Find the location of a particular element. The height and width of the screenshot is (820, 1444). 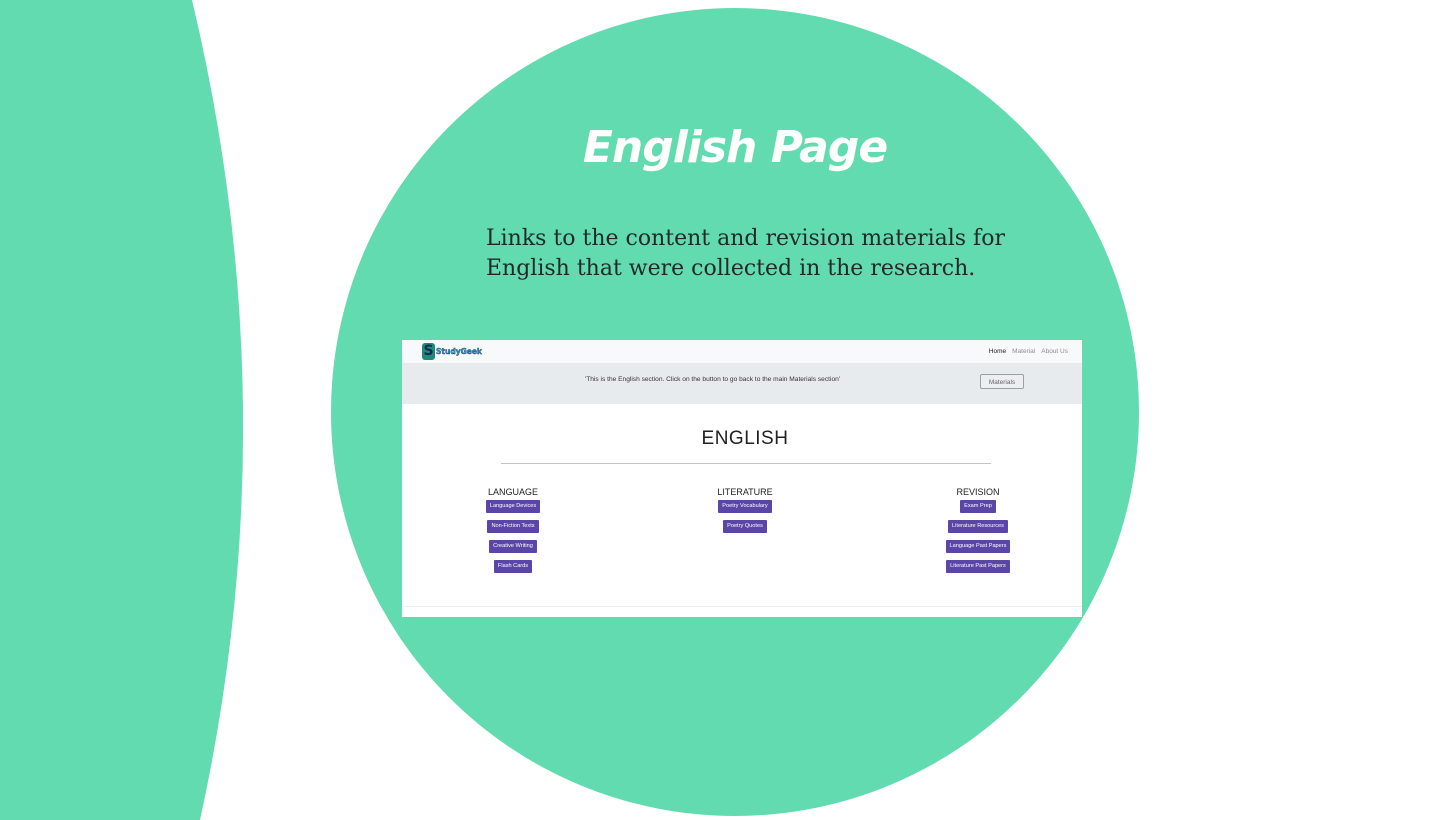

nav-link-material: Material is located at coordinates (1023, 351).